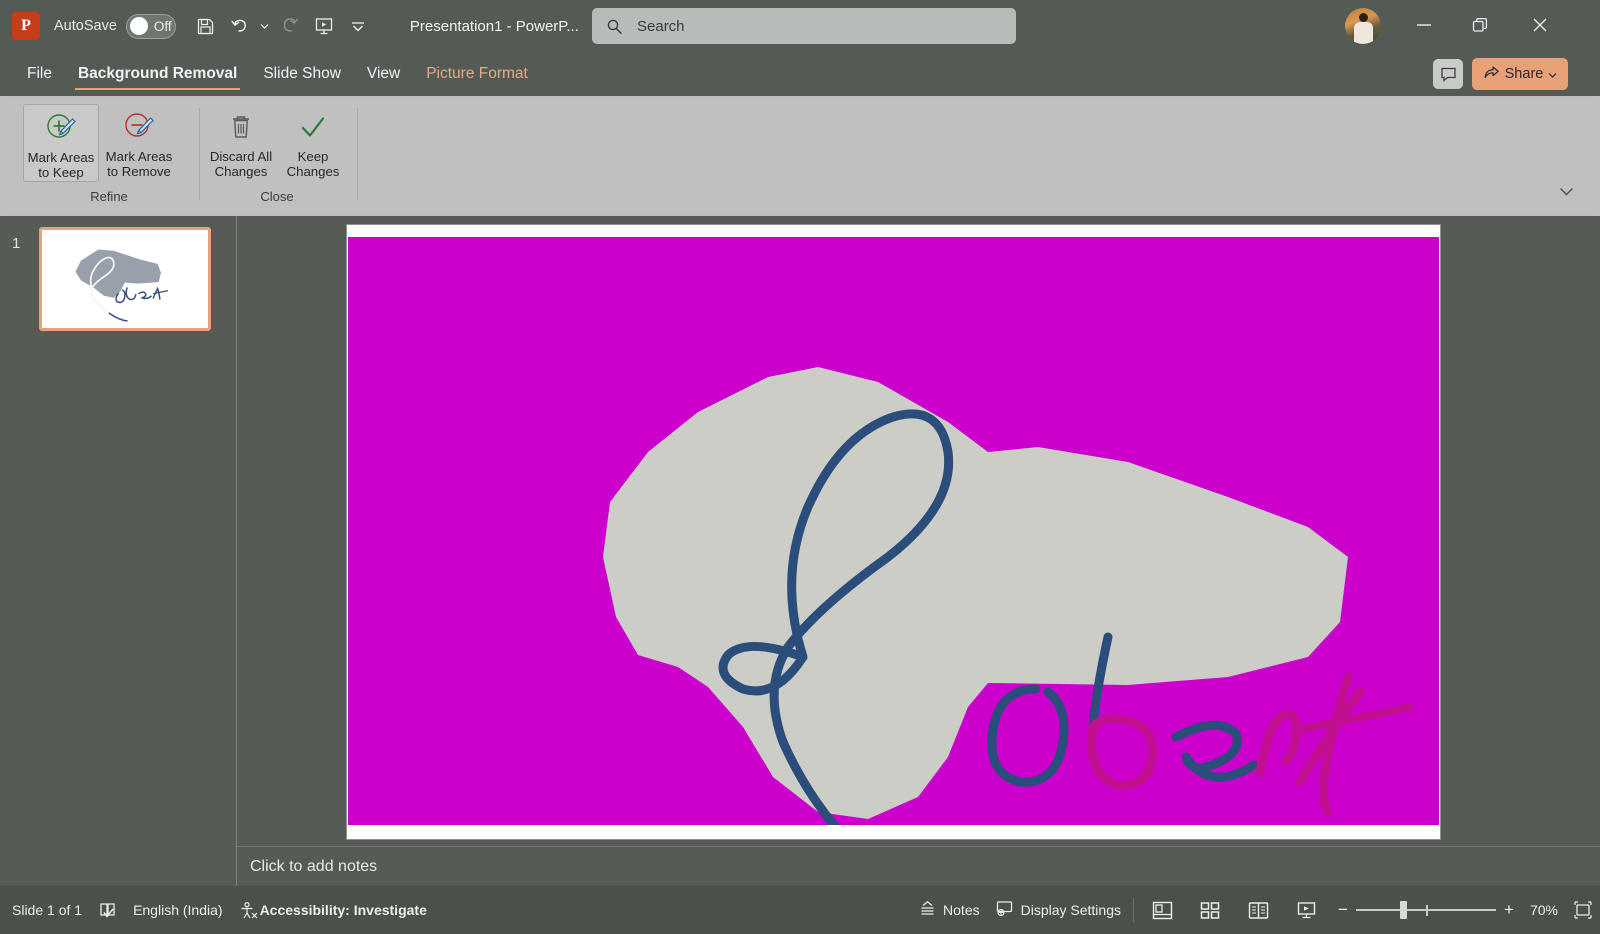 Image resolution: width=1600 pixels, height=934 pixels. Describe the element at coordinates (1133, 910) in the screenshot. I see `status-divider` at that location.